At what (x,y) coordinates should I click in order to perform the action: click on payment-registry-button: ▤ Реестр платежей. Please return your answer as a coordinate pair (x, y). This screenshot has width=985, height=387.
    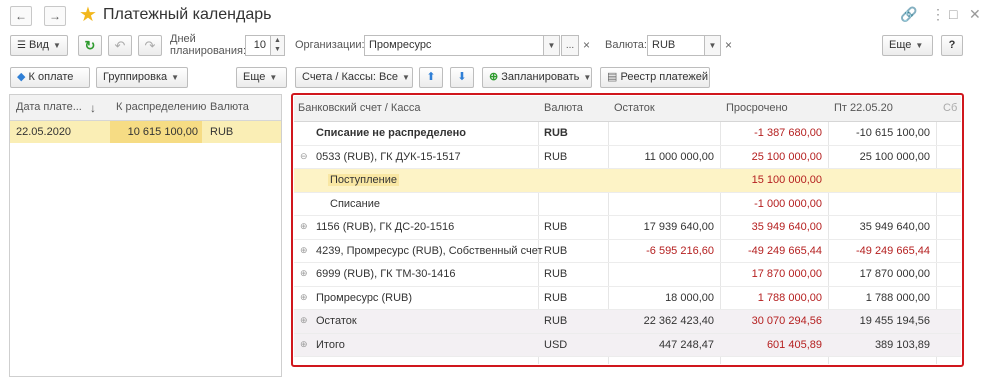
    Looking at the image, I should click on (655, 77).